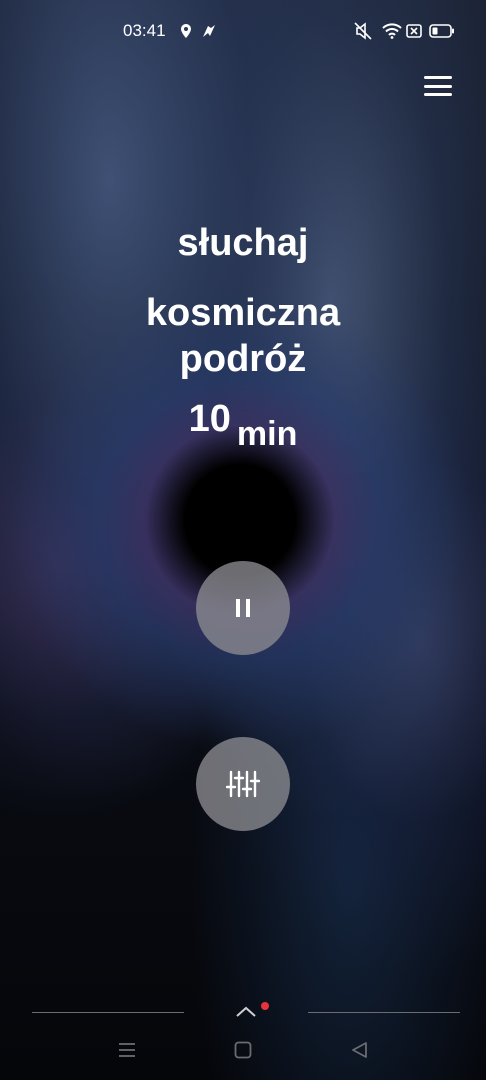 Image resolution: width=486 pixels, height=1080 pixels. I want to click on back-icon, so click(360, 1052).